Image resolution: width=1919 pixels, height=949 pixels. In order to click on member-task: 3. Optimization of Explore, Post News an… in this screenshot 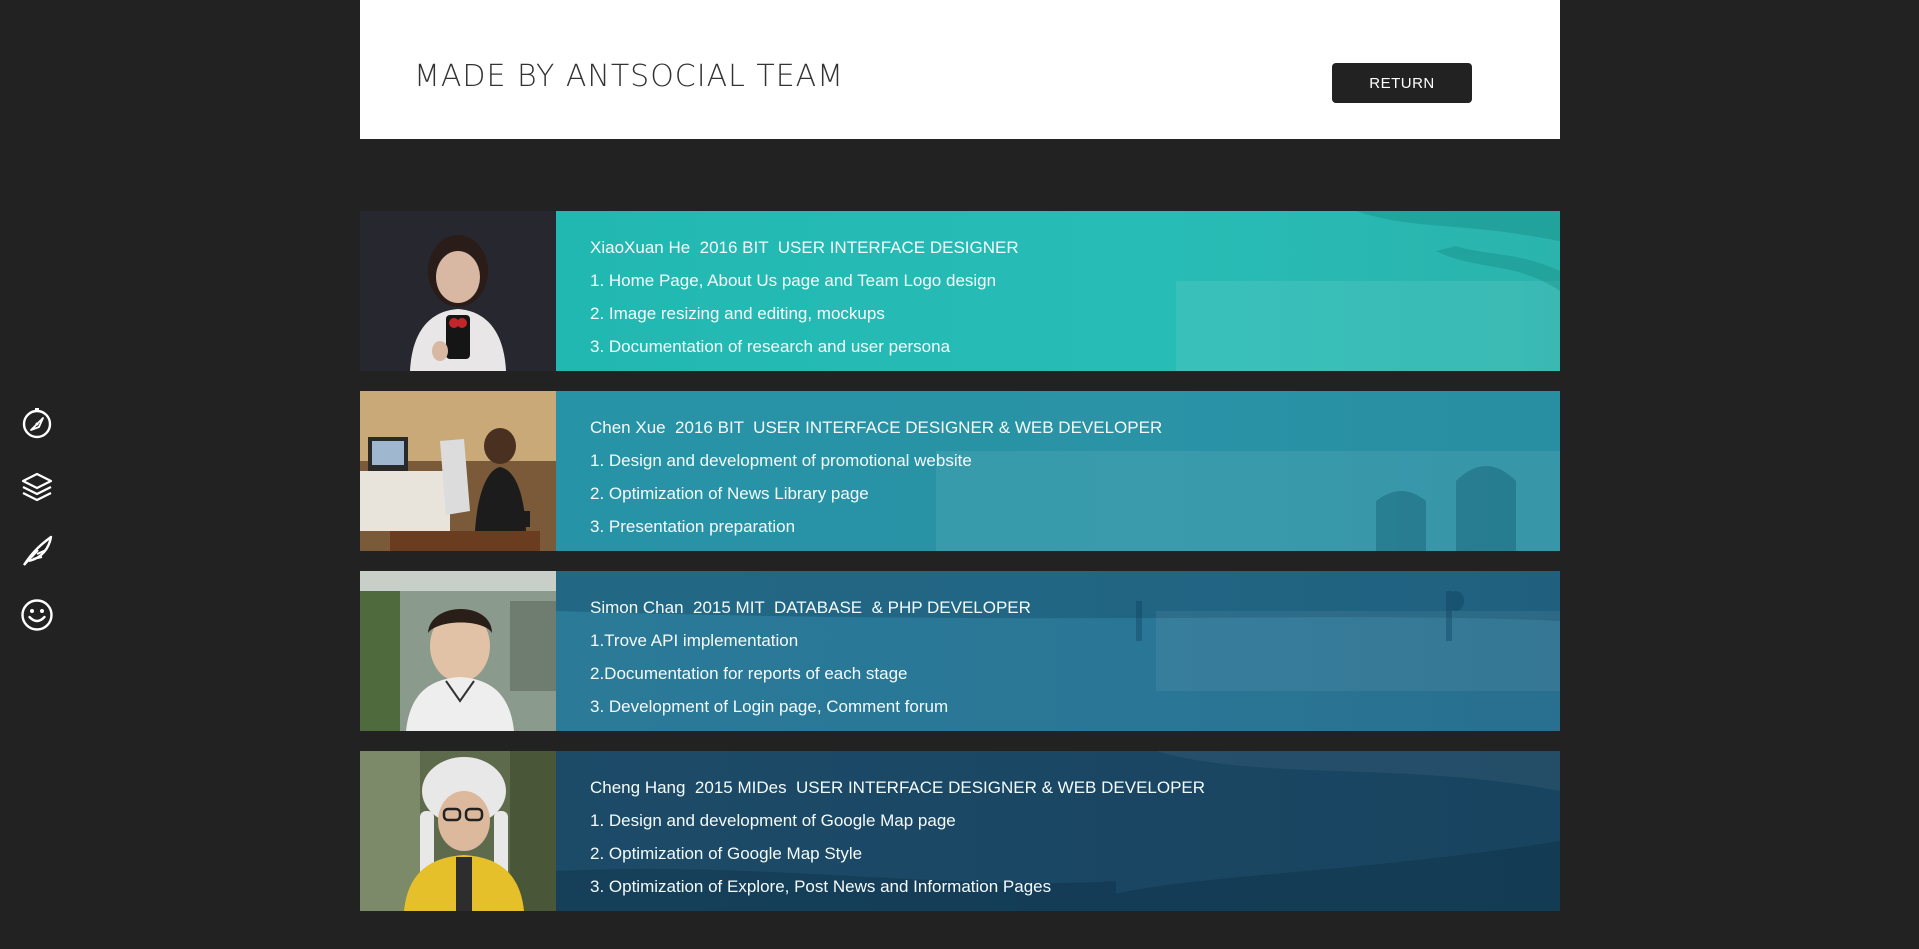, I will do `click(821, 886)`.